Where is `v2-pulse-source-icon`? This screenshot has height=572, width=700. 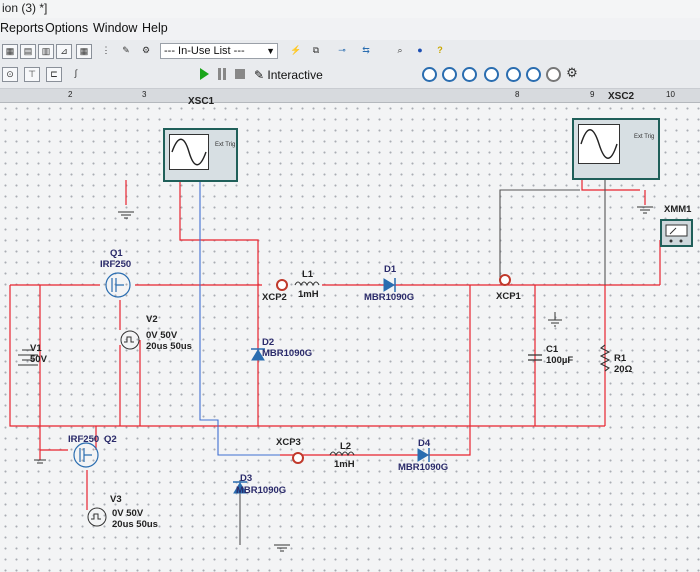
v2-pulse-source-icon is located at coordinates (130, 340).